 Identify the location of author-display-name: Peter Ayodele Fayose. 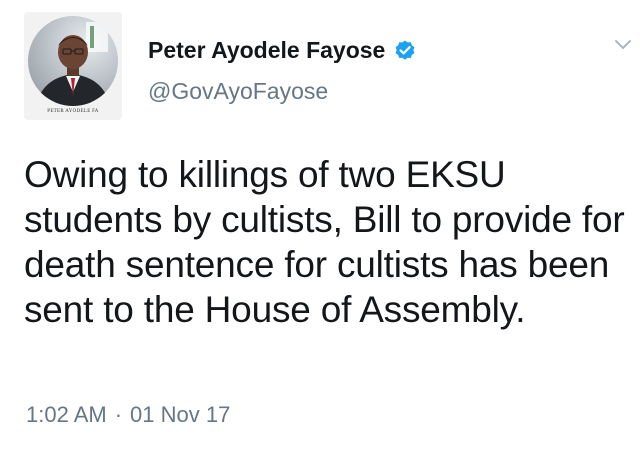
(266, 50).